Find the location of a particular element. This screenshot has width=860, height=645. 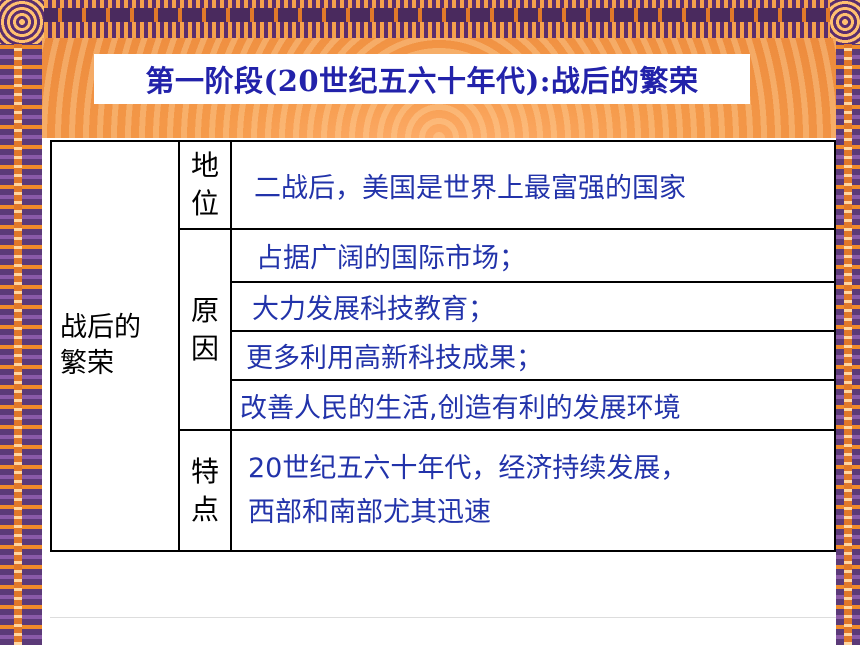

value-cell: 占据广阔的国际市场； is located at coordinates (533, 255).